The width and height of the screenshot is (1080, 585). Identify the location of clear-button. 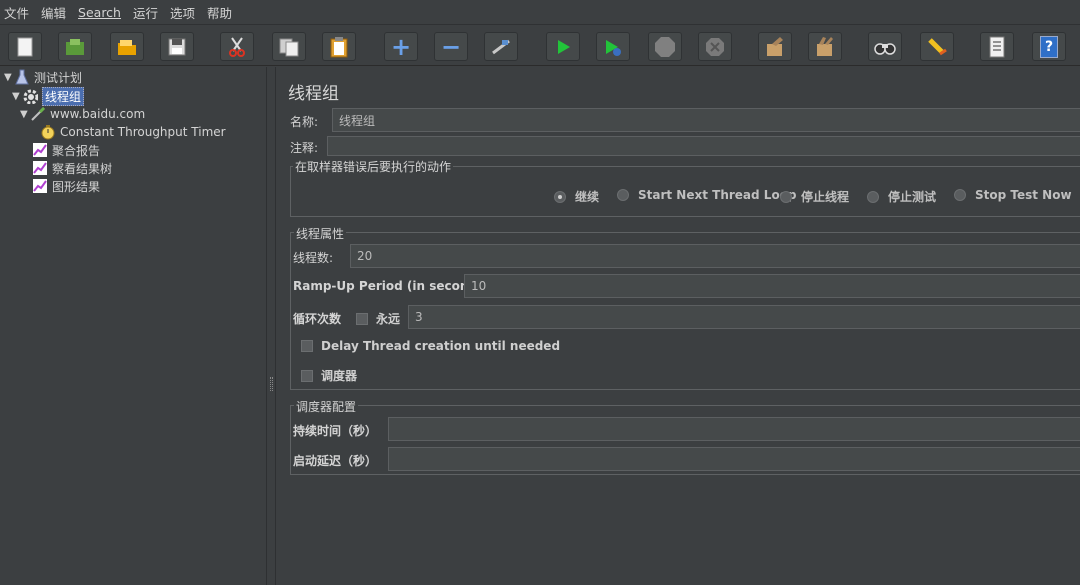
(775, 46).